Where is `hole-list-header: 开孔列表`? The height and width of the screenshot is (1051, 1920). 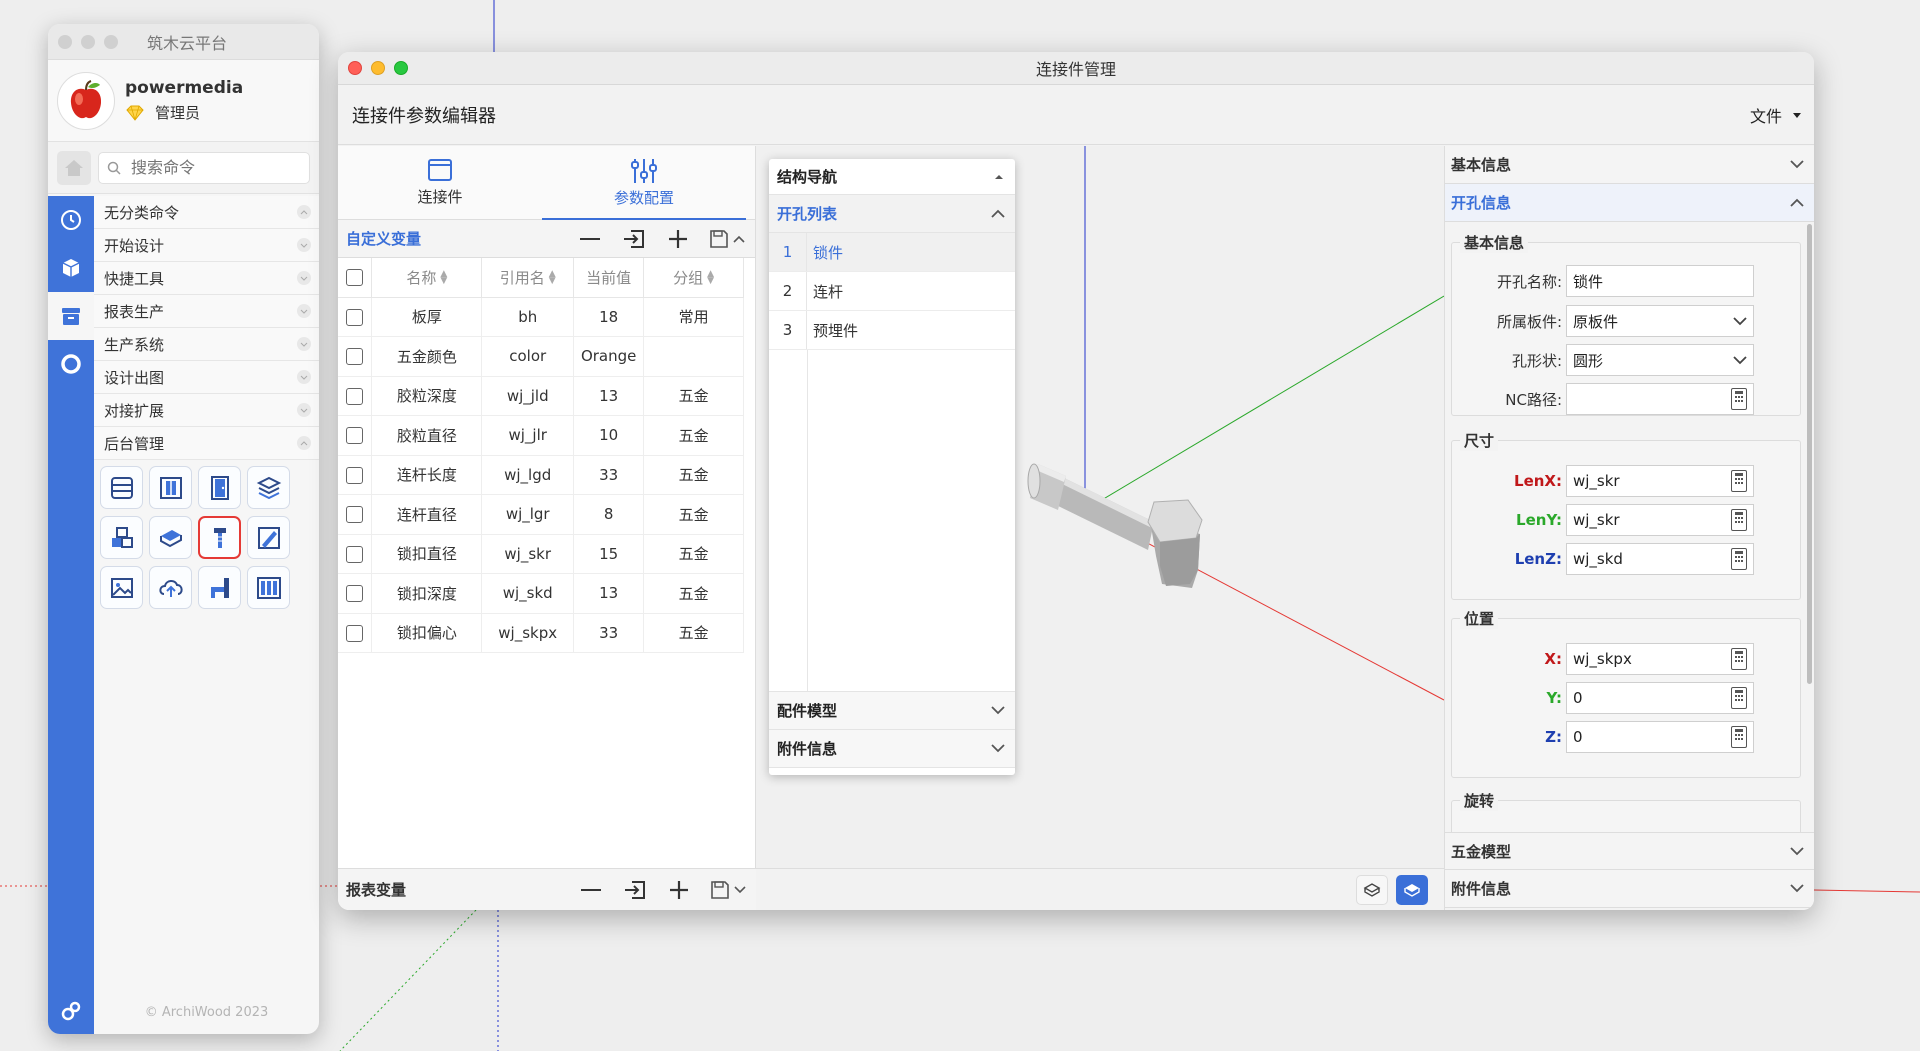
hole-list-header: 开孔列表 is located at coordinates (892, 214).